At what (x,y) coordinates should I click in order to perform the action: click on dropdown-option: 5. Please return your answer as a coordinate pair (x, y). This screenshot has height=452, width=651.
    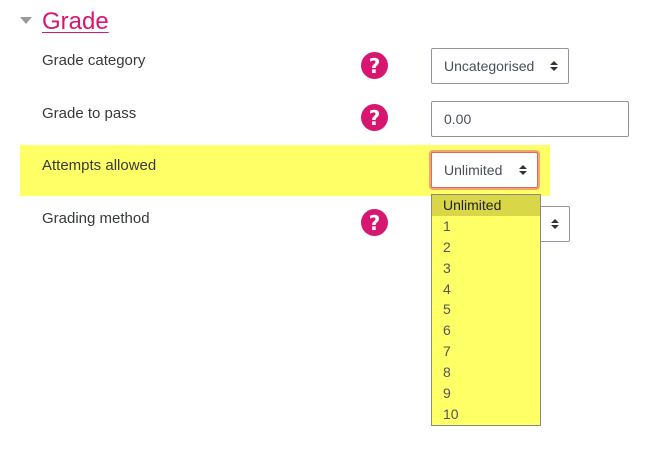
    Looking at the image, I should click on (486, 309).